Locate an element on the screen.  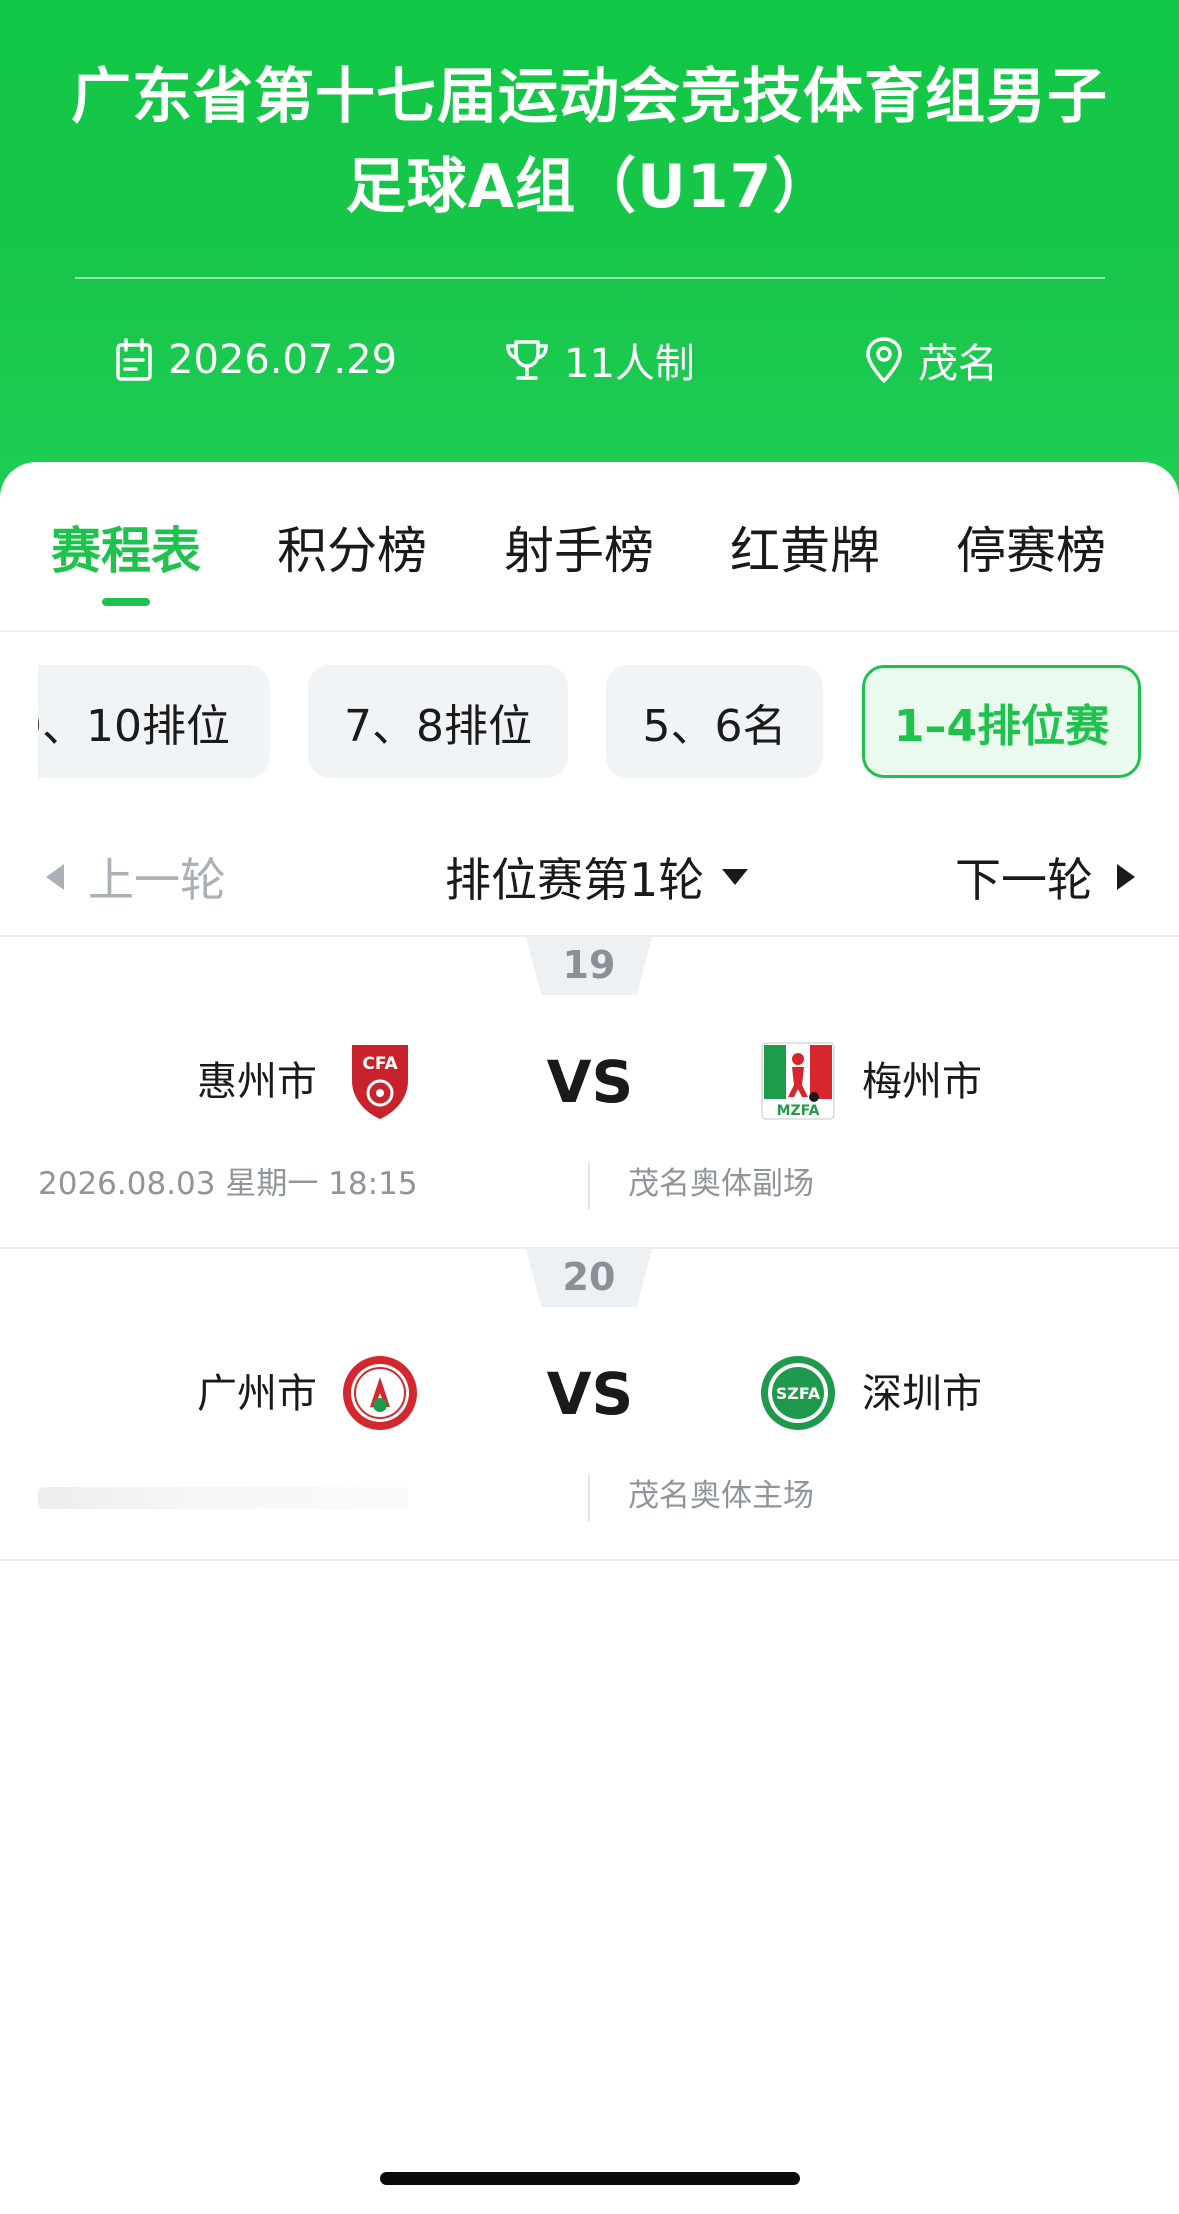
match-venue: 茂名奥体主场 is located at coordinates (721, 1496).